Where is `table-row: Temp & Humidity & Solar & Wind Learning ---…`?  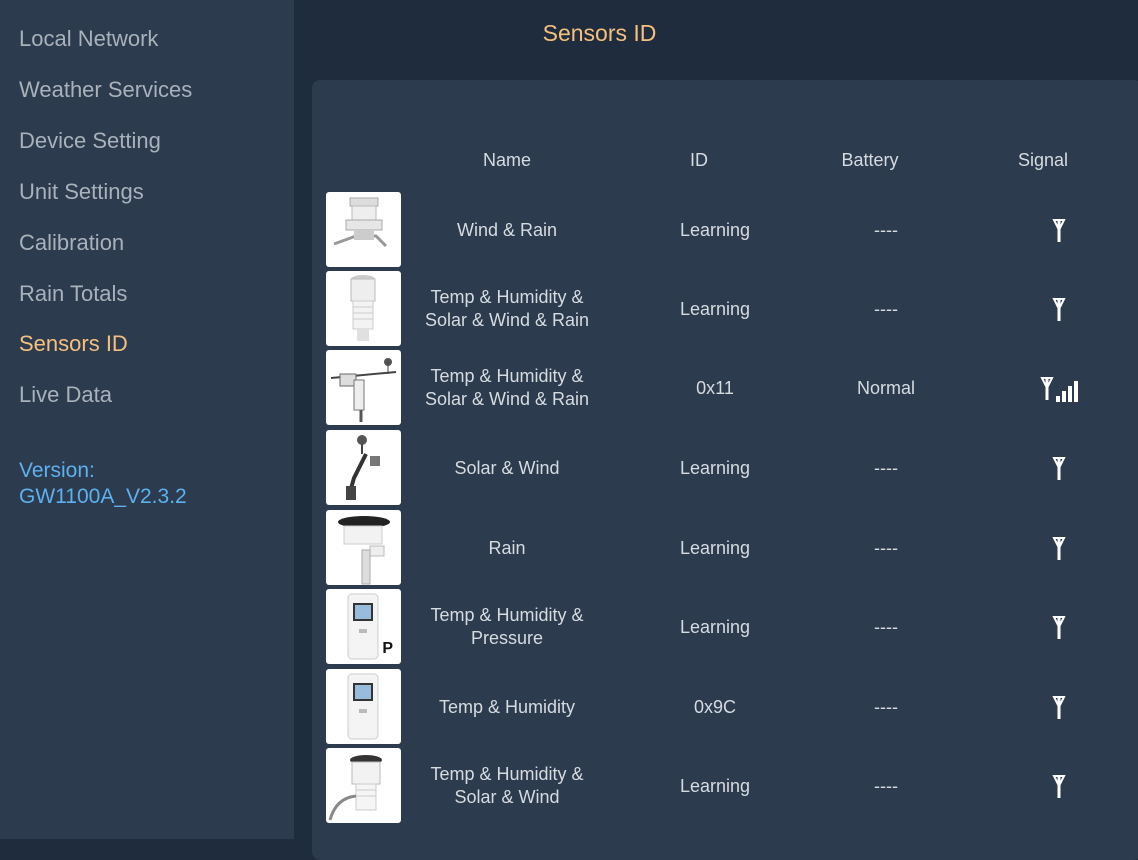 table-row: Temp & Humidity & Solar & Wind Learning ---… is located at coordinates (731, 786).